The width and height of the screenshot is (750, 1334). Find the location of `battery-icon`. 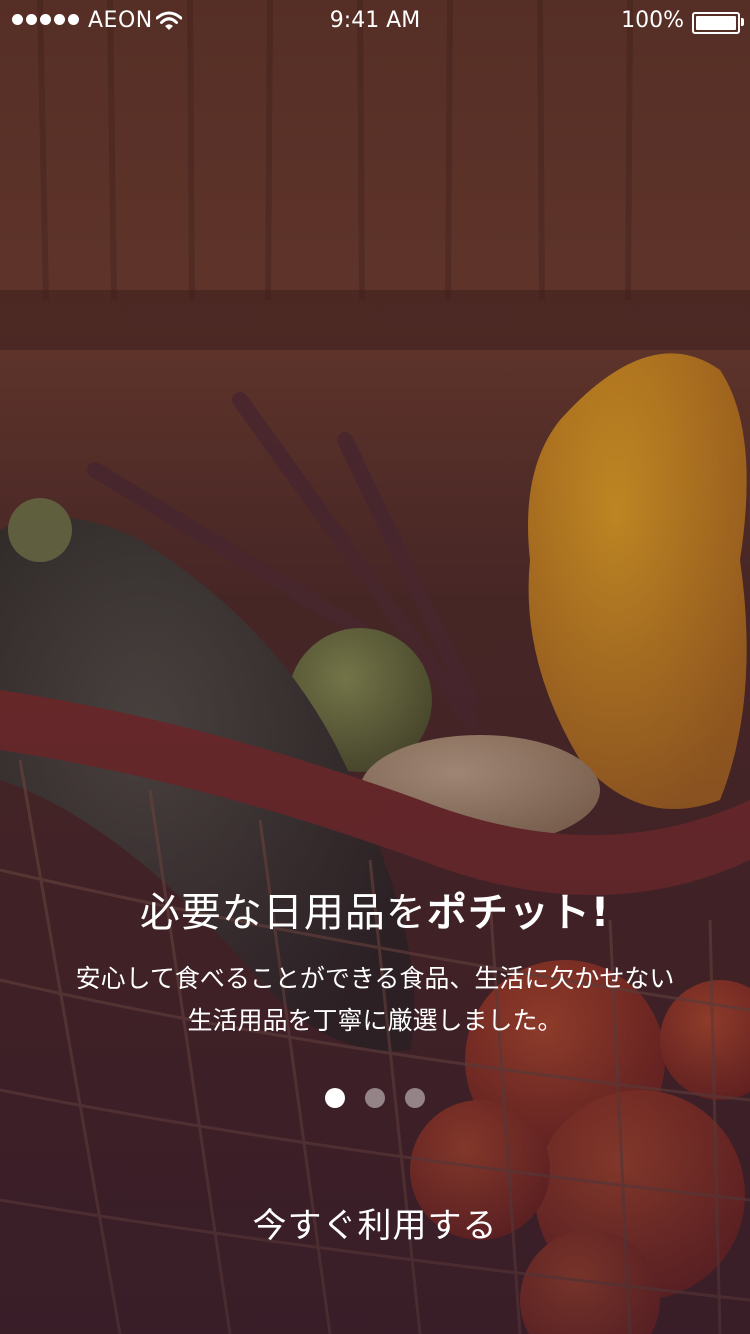

battery-icon is located at coordinates (718, 23).